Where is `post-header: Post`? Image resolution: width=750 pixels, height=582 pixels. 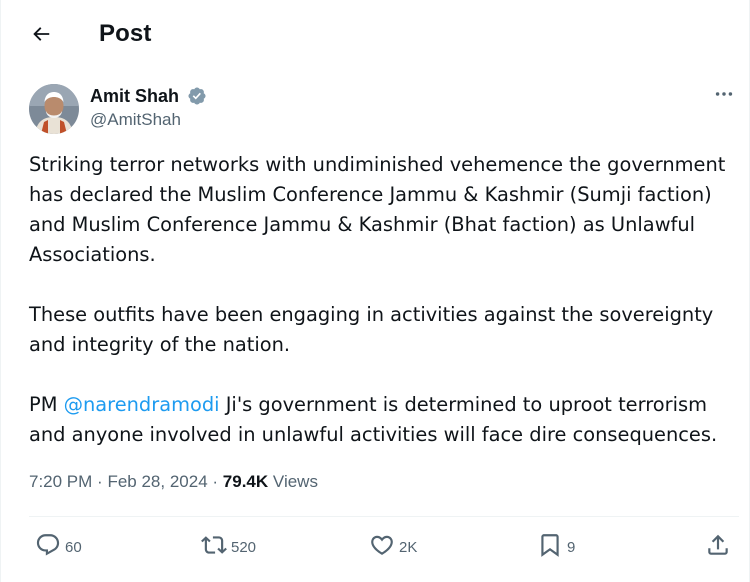 post-header: Post is located at coordinates (375, 35).